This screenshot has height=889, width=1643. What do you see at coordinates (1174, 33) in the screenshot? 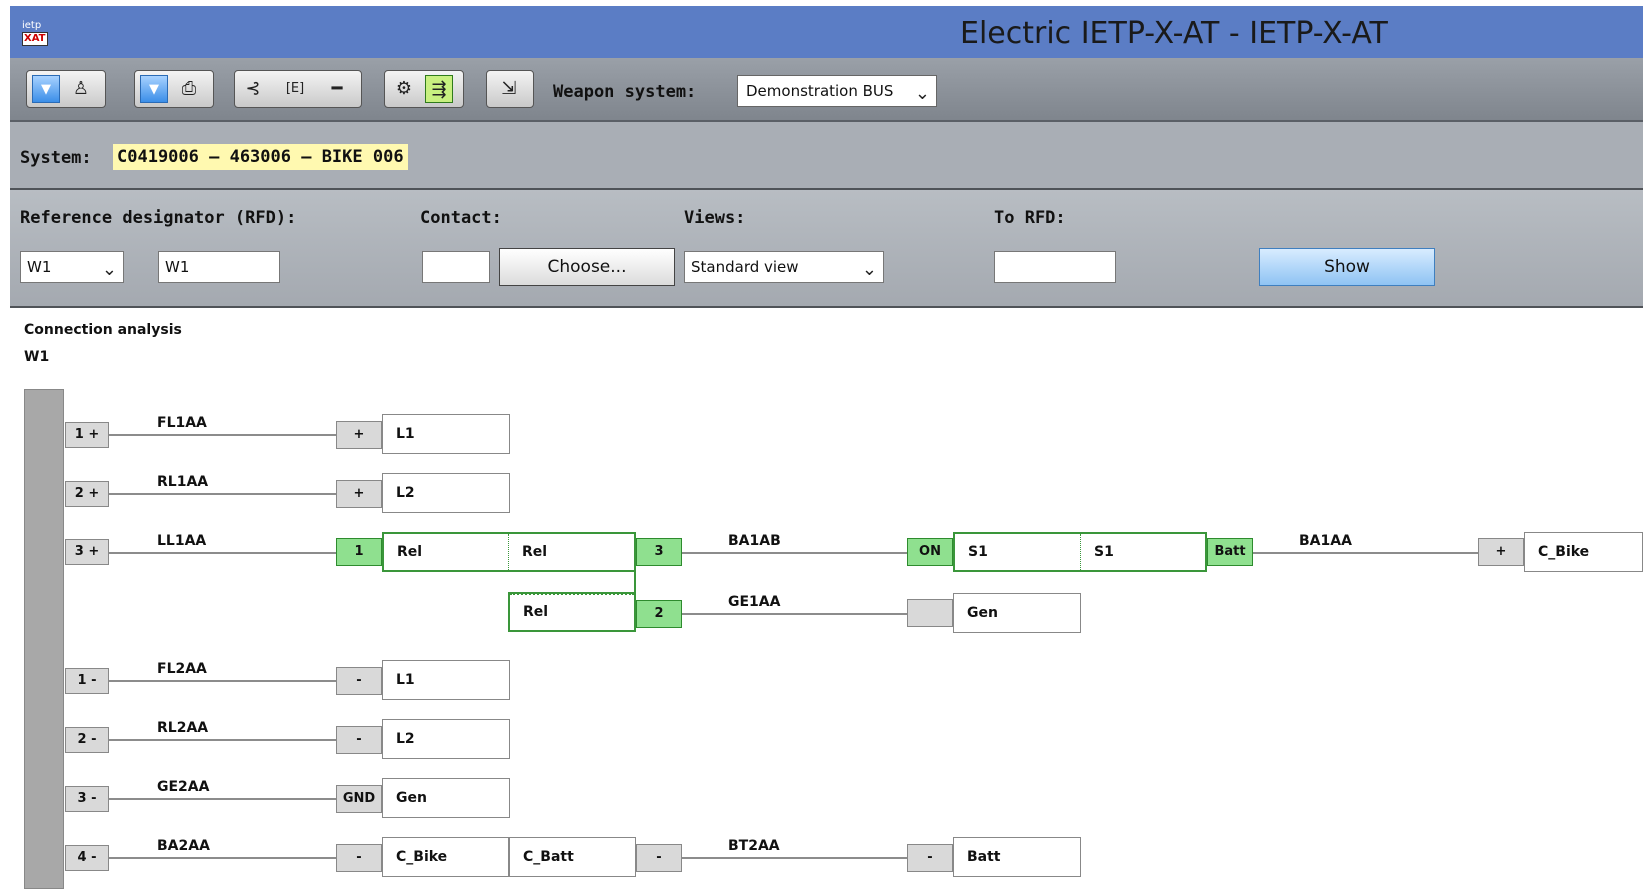
I see `window-title: Electric IETP-X-AT - IETP-X-AT` at bounding box center [1174, 33].